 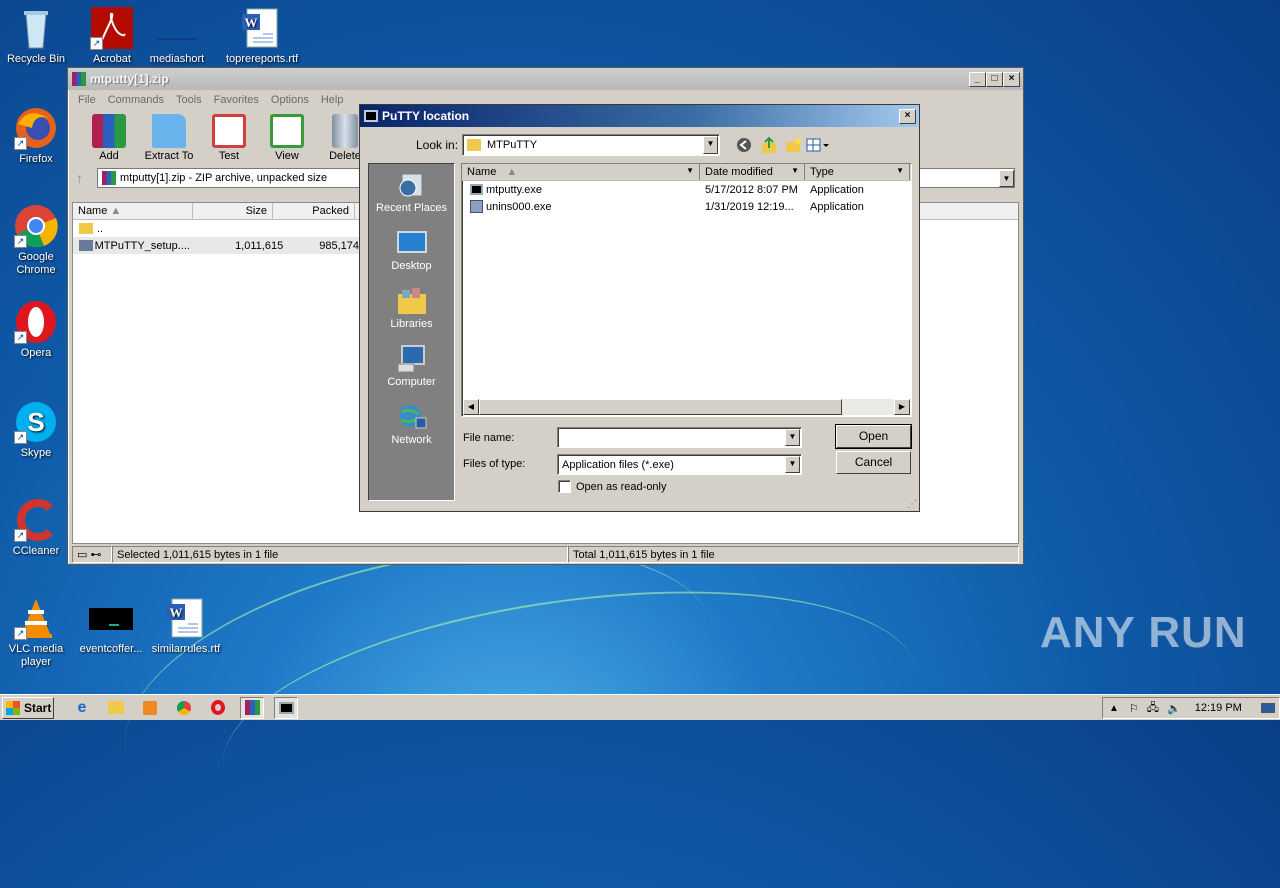 I want to click on scroll-left-button: ◀, so click(x=471, y=407).